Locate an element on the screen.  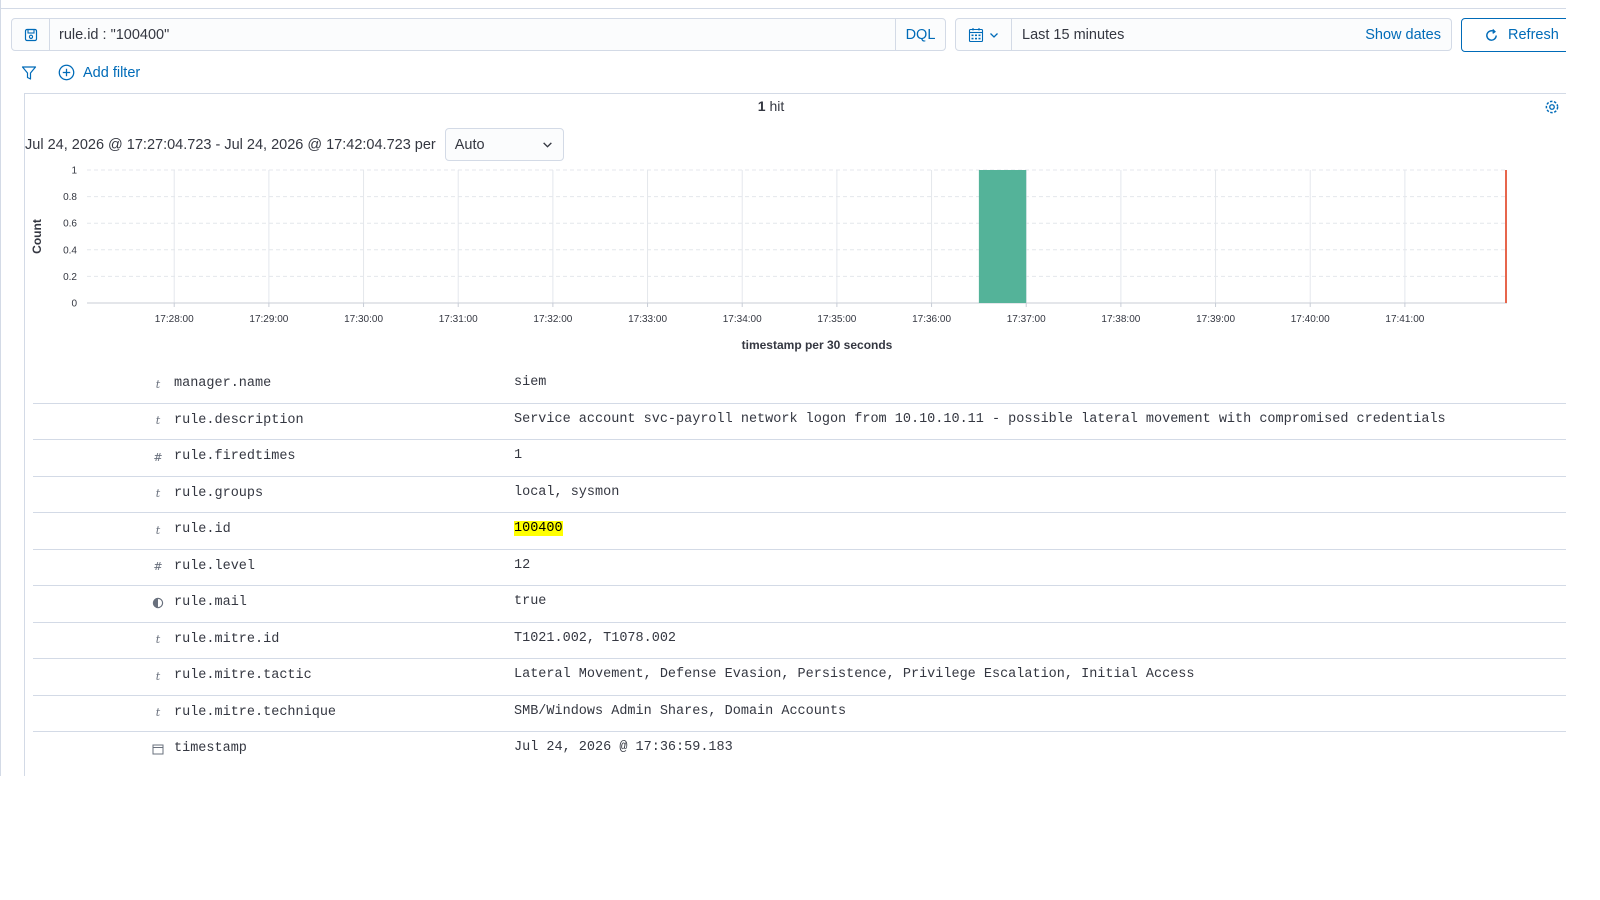
x-tick-label: 17:31:00 is located at coordinates (458, 319).